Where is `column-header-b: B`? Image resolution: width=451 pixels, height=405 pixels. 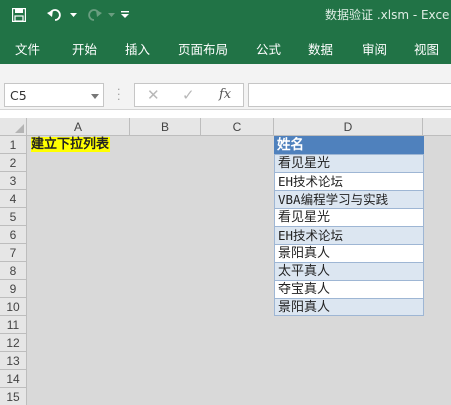 column-header-b: B is located at coordinates (165, 127).